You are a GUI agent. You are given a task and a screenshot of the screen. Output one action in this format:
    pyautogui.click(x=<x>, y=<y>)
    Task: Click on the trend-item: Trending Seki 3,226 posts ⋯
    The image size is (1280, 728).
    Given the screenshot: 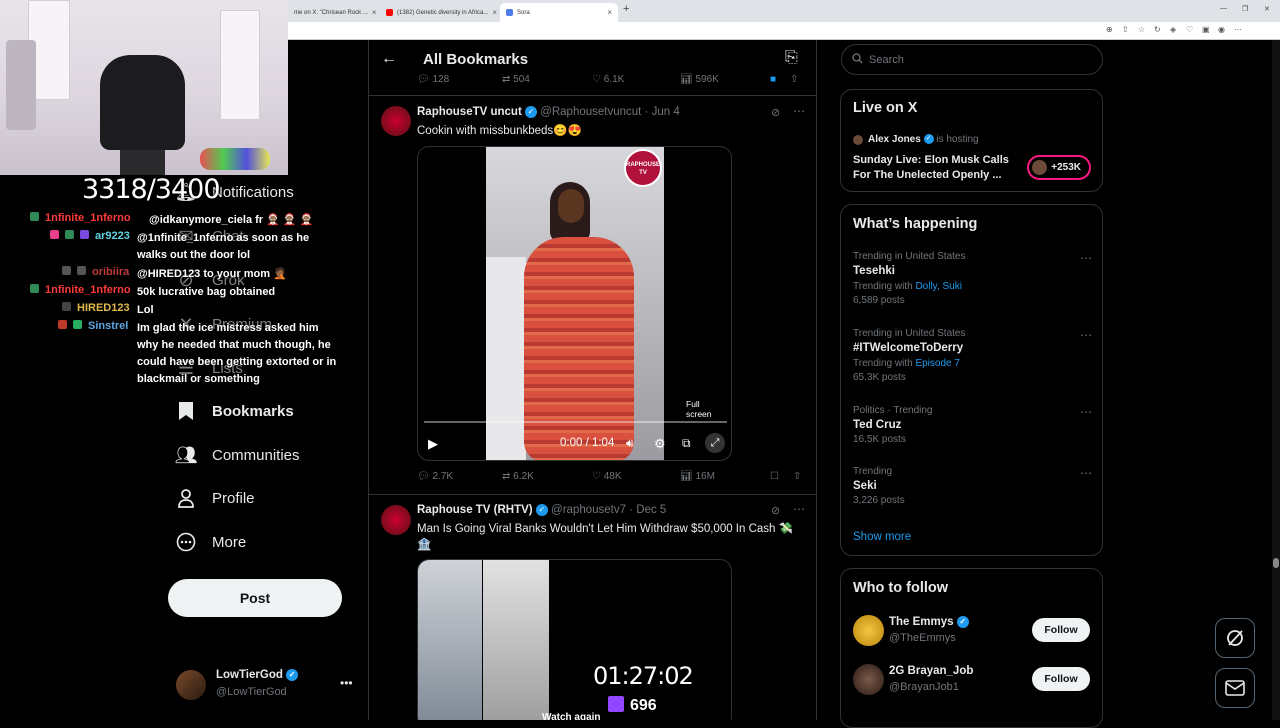 What is the action you would take?
    pyautogui.click(x=973, y=486)
    